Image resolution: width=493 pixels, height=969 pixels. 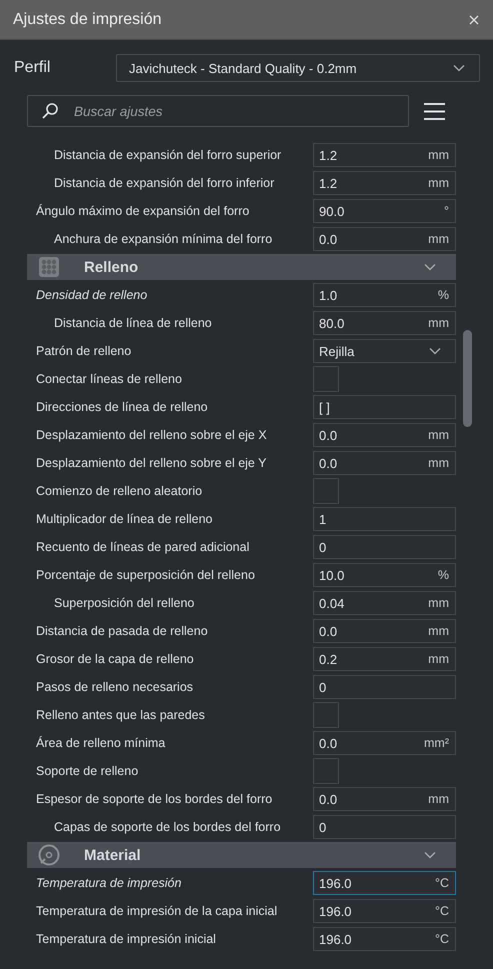 What do you see at coordinates (156, 911) in the screenshot?
I see `setting-label: Temperatura de impresión de la capa inicial` at bounding box center [156, 911].